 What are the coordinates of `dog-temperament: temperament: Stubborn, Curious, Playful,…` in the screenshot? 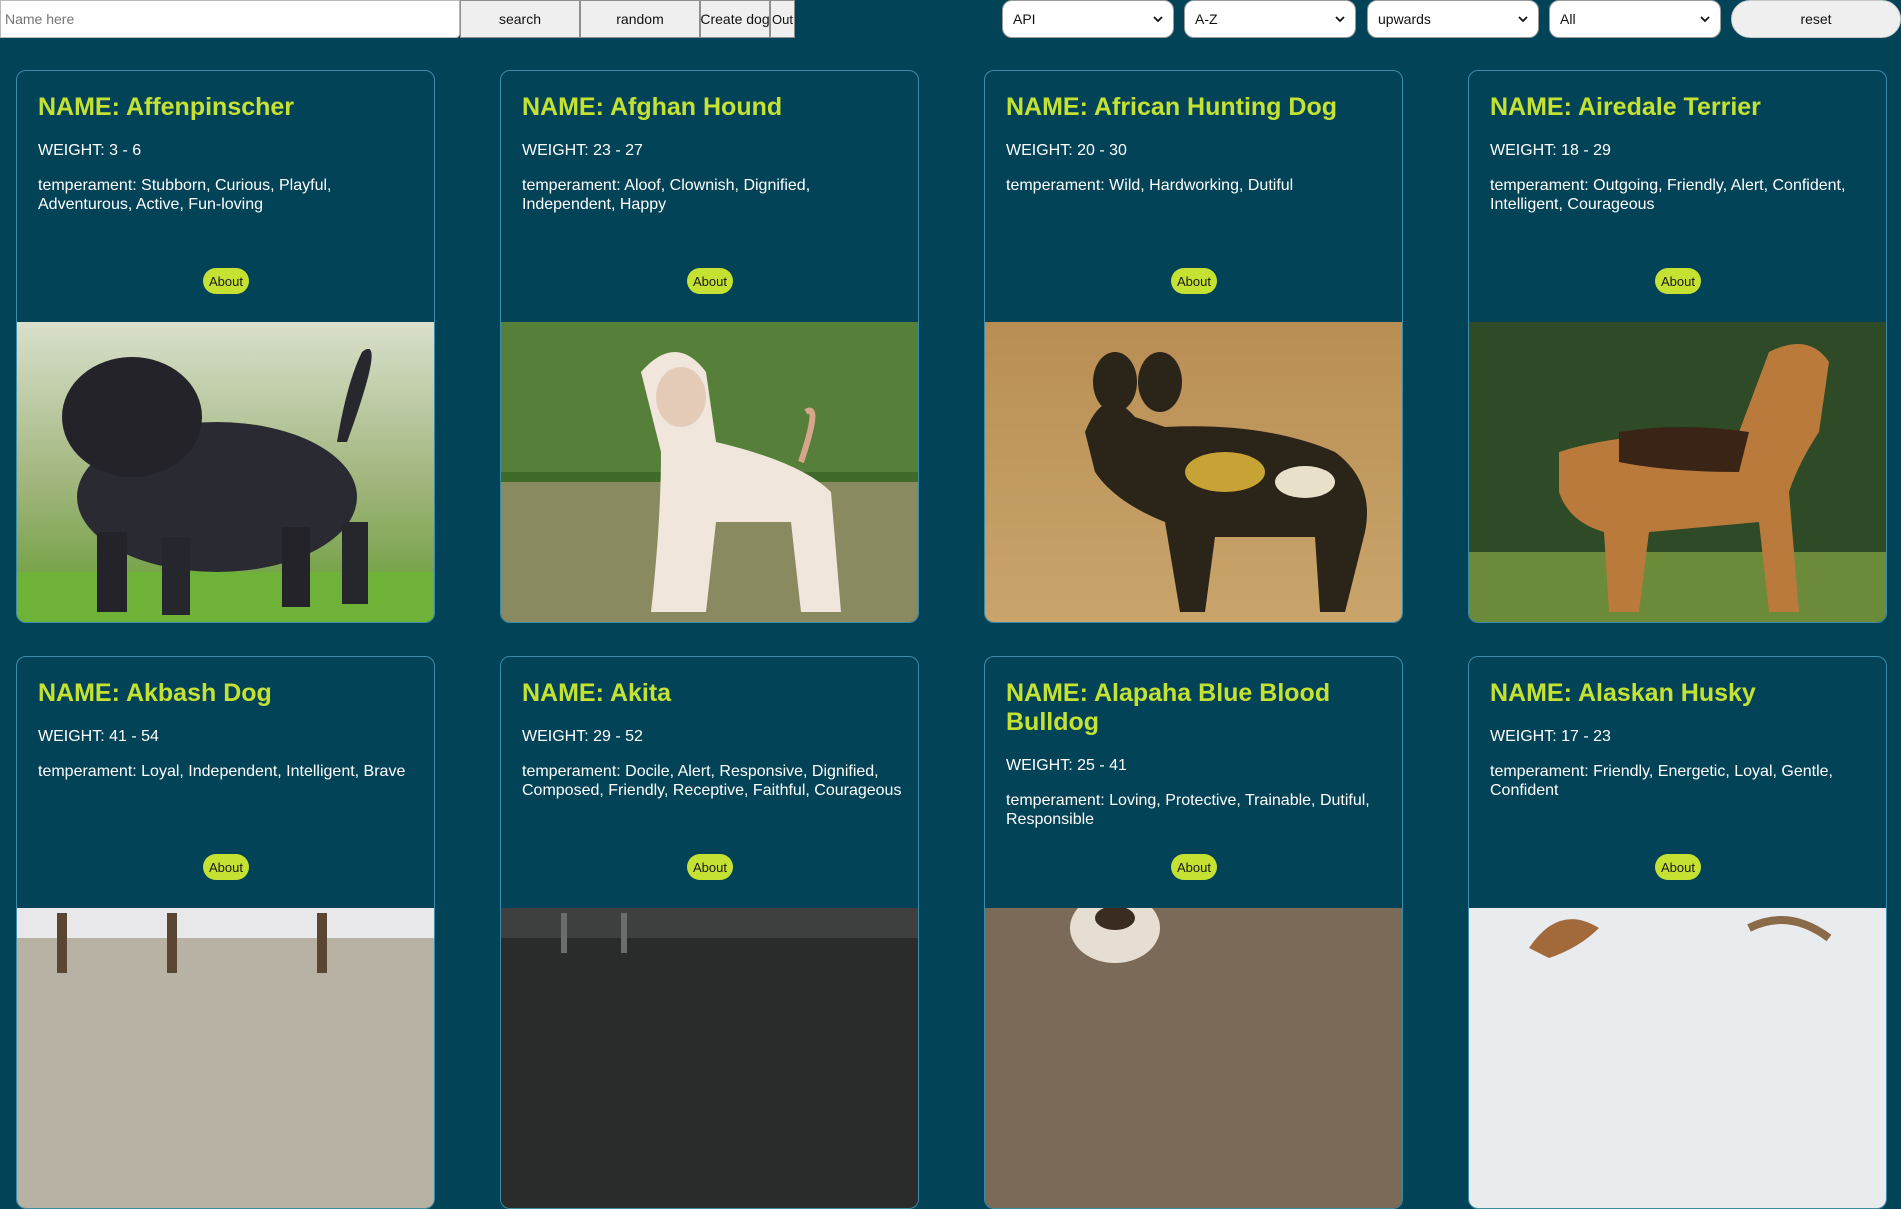 It's located at (185, 195).